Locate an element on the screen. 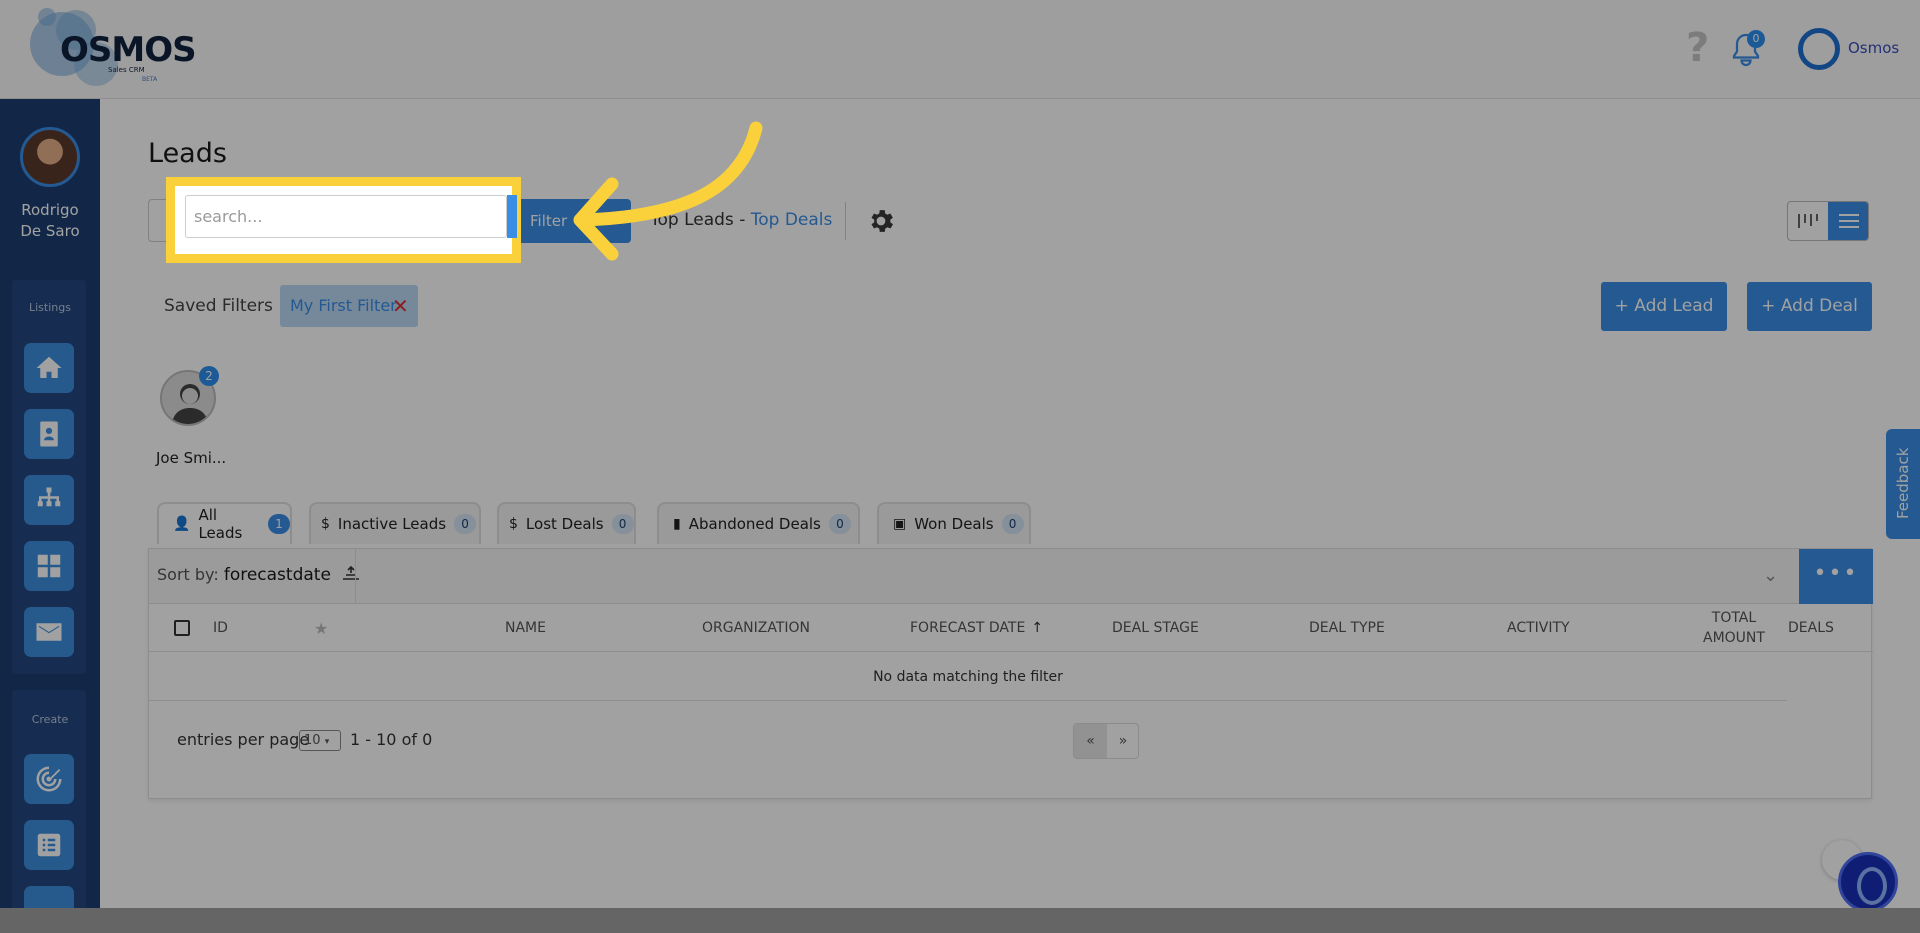  sidebar-organizations-button is located at coordinates (49, 500).